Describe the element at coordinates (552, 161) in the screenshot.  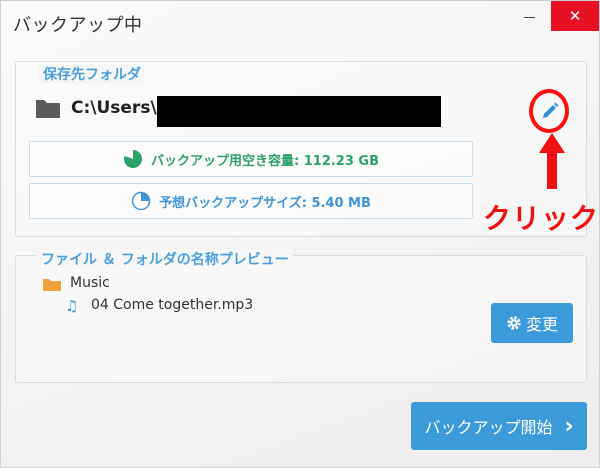
I see `up-arrow-icon` at that location.